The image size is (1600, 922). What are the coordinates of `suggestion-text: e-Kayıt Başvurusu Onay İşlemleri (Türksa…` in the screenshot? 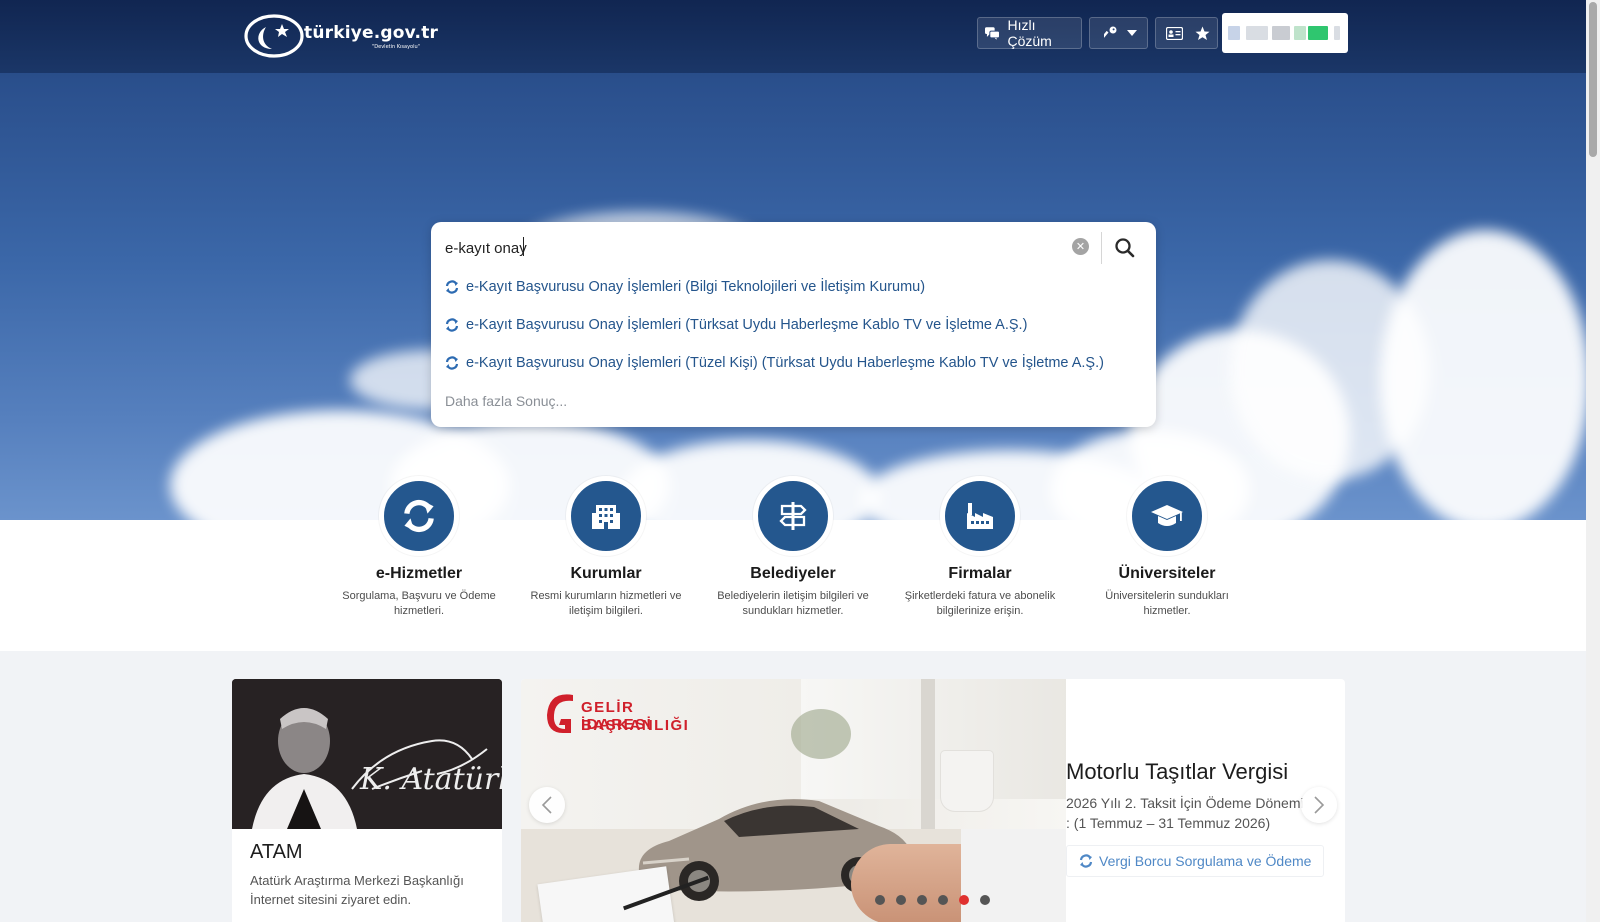 It's located at (747, 325).